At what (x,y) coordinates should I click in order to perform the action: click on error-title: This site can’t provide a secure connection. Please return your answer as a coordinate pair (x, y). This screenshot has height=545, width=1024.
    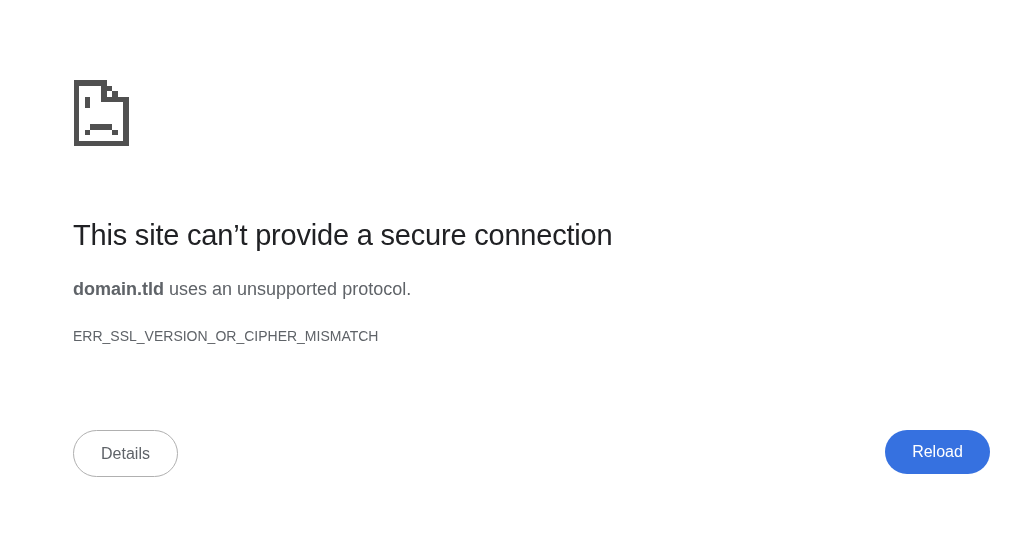
    Looking at the image, I should click on (343, 235).